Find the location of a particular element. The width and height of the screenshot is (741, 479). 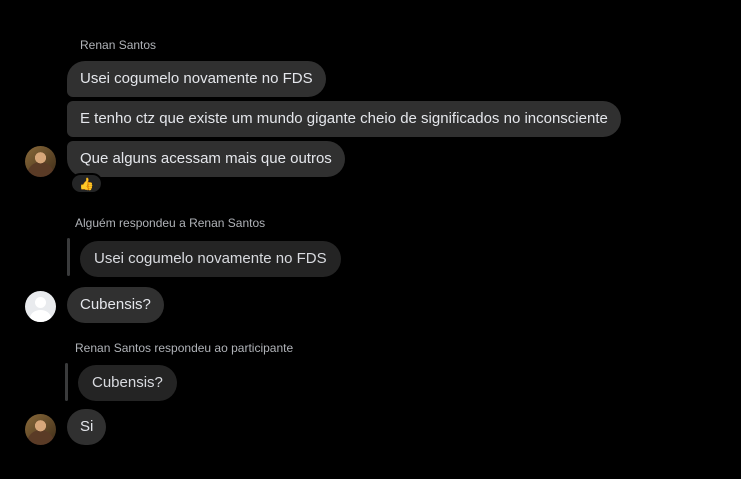

avatar-default is located at coordinates (40, 306).